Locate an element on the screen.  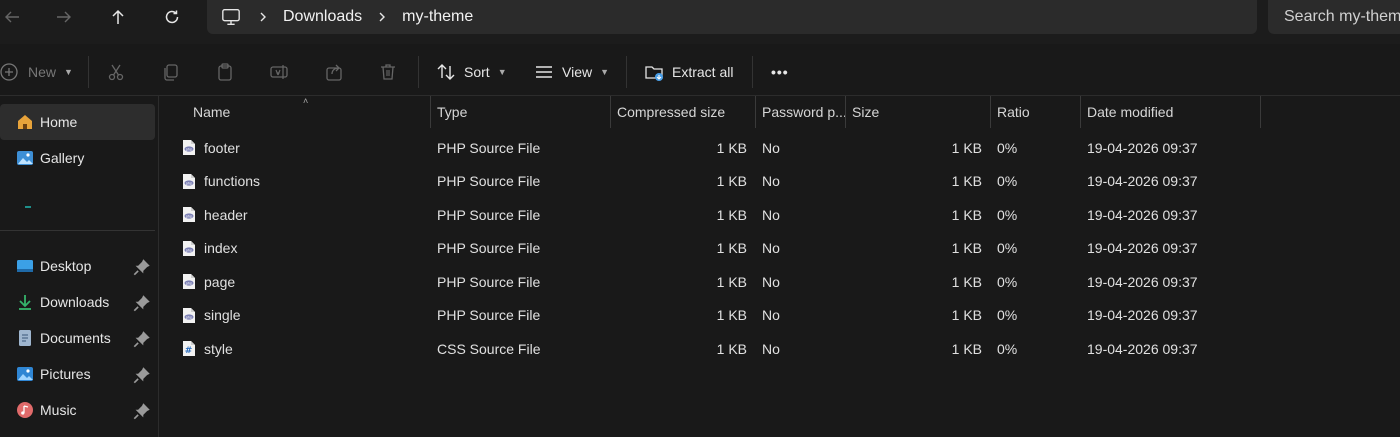
trash-icon is located at coordinates (388, 72).